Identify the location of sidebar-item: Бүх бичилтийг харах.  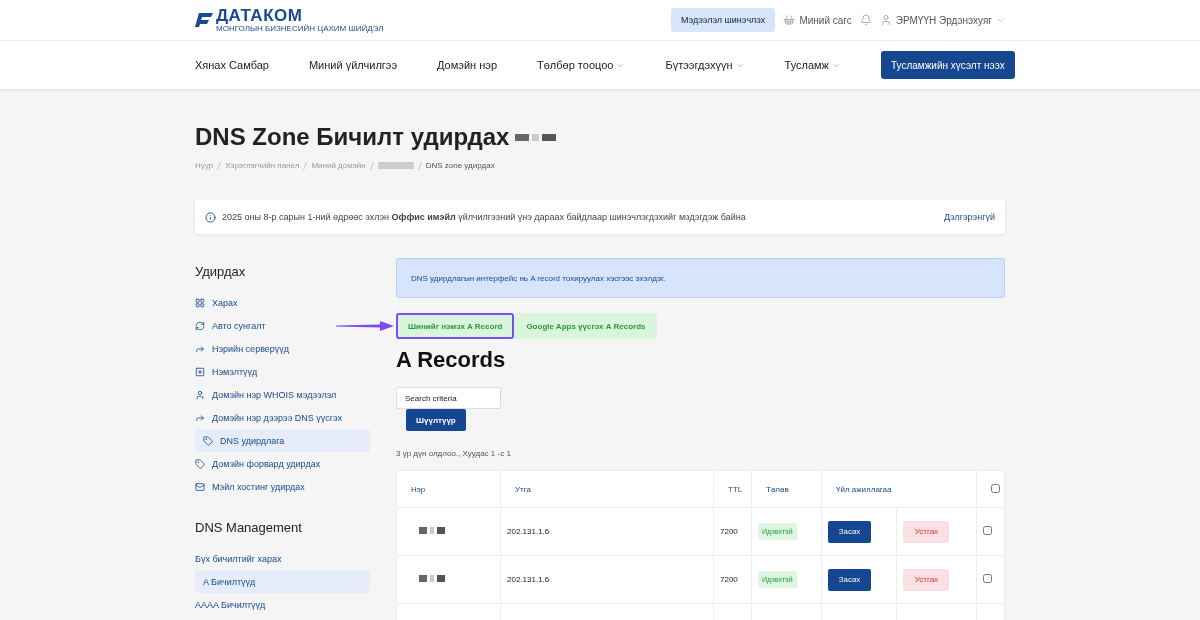
(282, 558).